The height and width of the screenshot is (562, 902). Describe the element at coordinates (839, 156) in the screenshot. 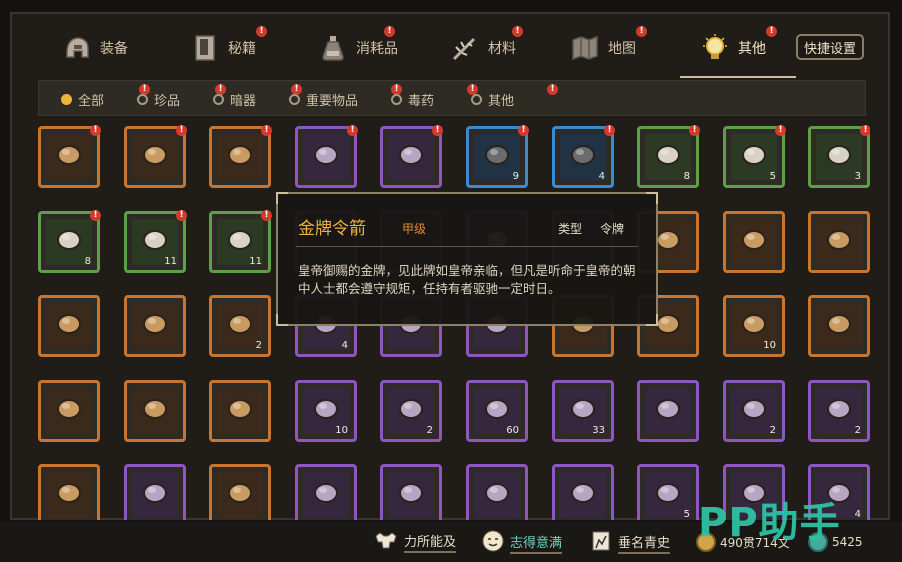

I see `item-slot: 3!` at that location.